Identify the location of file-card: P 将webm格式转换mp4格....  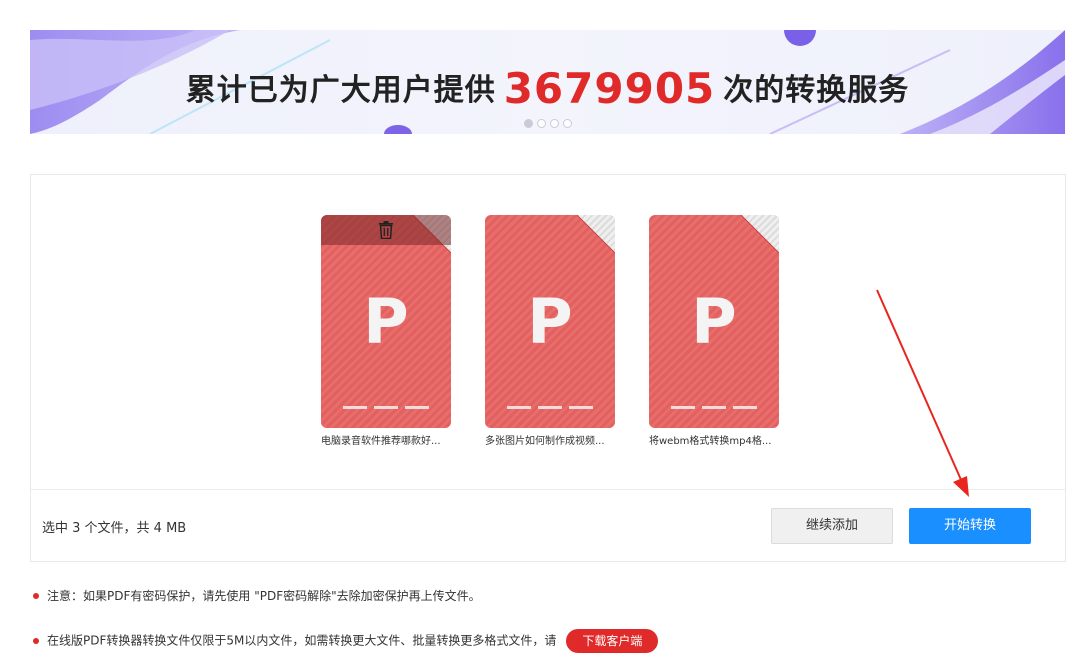
(714, 331).